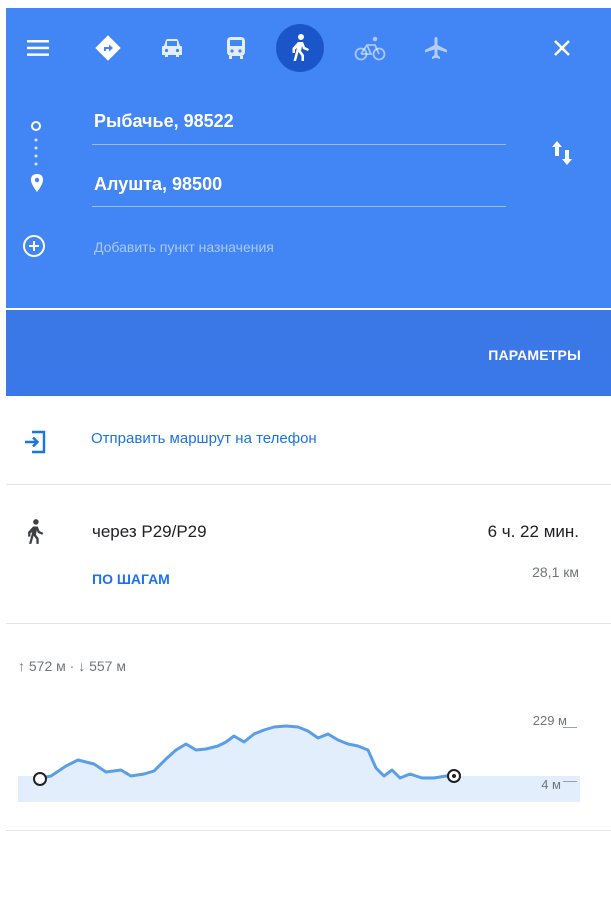  Describe the element at coordinates (34, 248) in the screenshot. I see `add-destination-icon` at that location.